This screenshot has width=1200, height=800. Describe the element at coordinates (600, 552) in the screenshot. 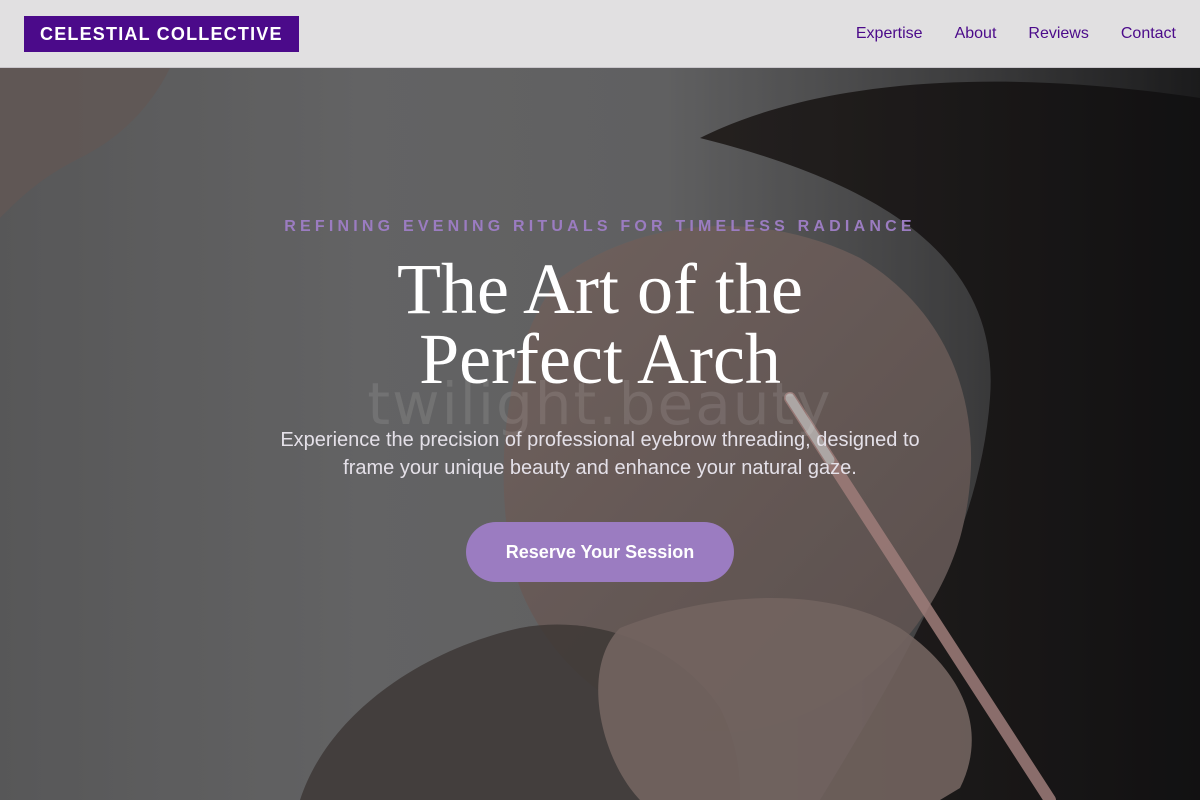

I see `reserve-session-button: Reserve Your Session` at that location.